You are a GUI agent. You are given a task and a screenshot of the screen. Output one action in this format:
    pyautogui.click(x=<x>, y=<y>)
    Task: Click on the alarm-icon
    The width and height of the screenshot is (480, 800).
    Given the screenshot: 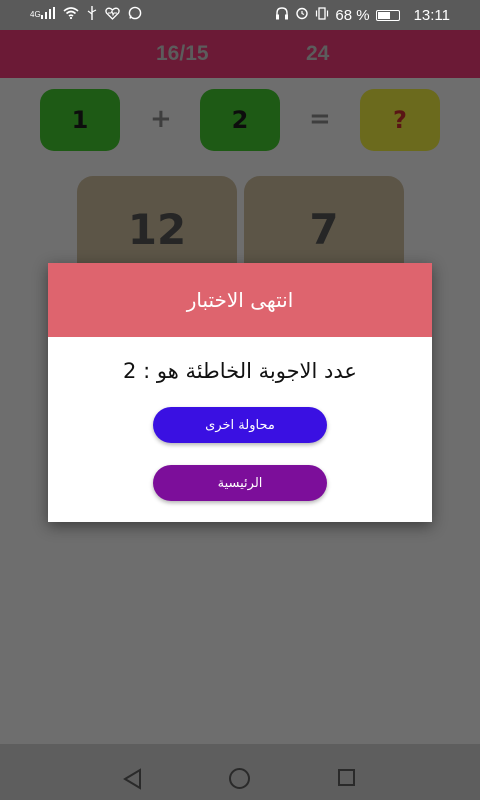 What is the action you would take?
    pyautogui.click(x=302, y=15)
    